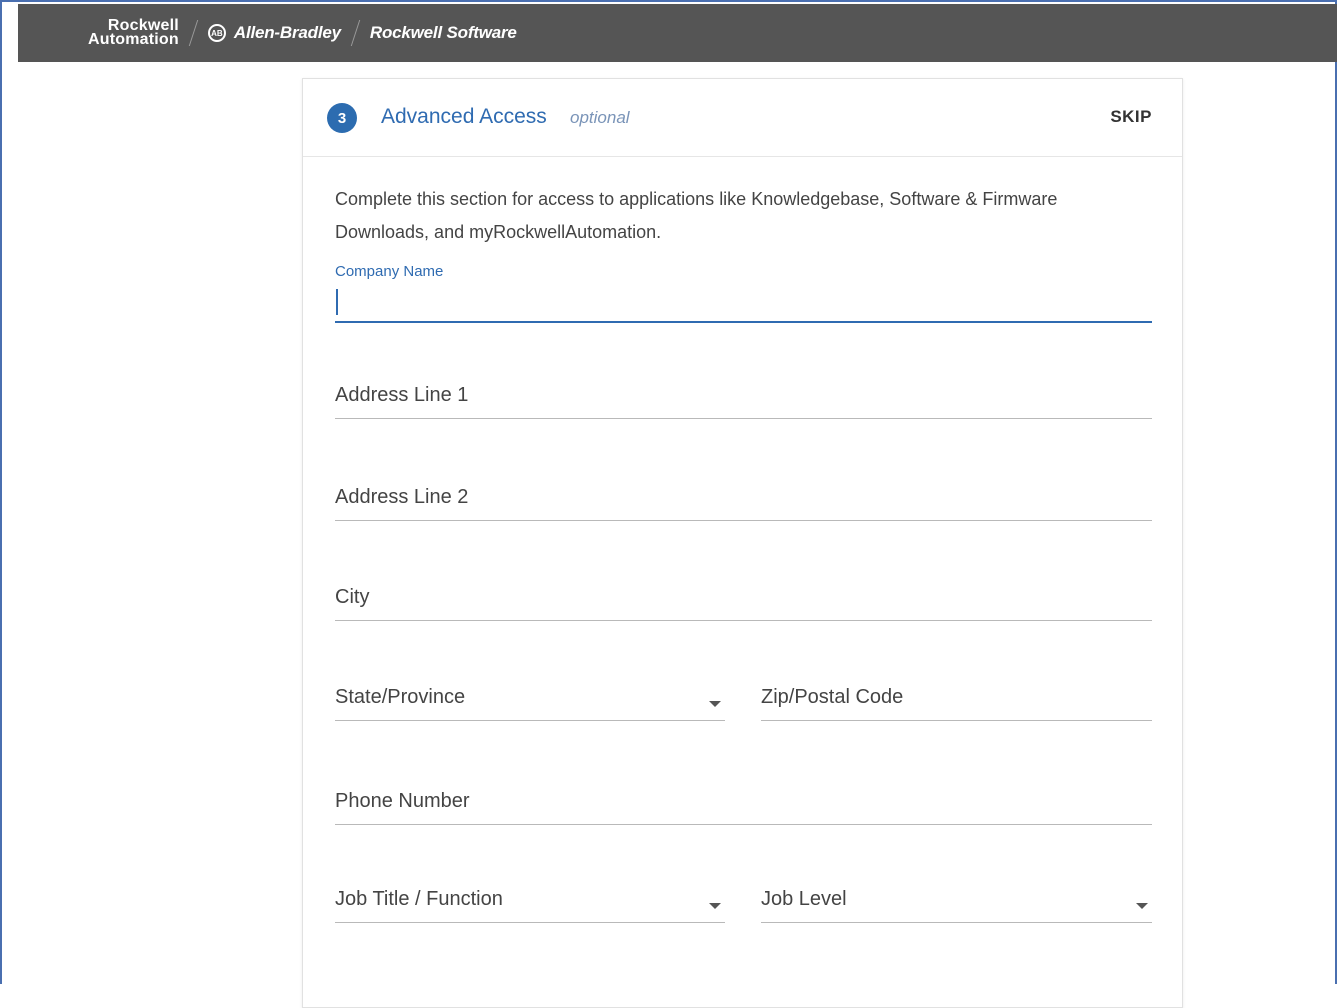  What do you see at coordinates (402, 497) in the screenshot?
I see `address-line-2-placeholder: Address Line 2` at bounding box center [402, 497].